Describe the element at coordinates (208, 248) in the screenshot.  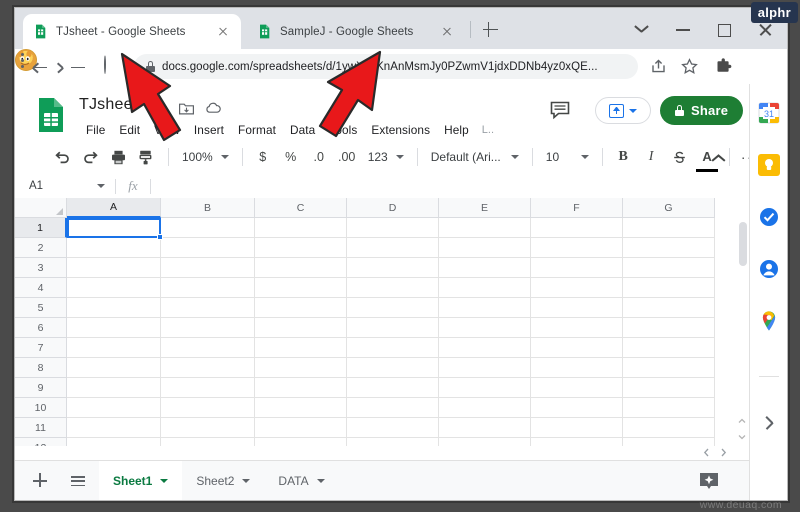
I see `cell-B2` at that location.